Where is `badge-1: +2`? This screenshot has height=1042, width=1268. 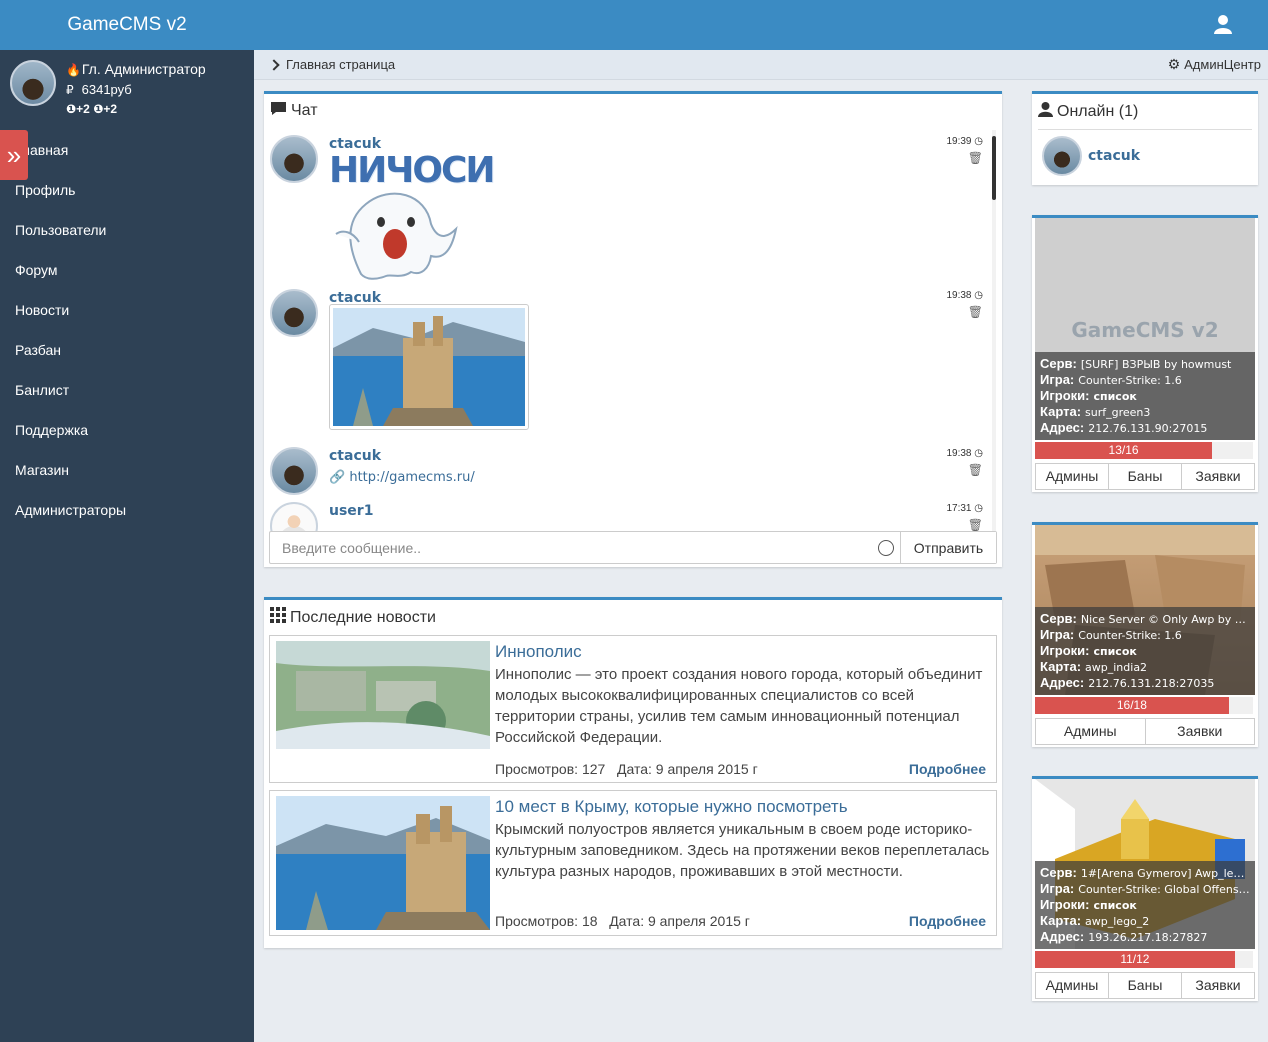
badge-1: +2 is located at coordinates (83, 109).